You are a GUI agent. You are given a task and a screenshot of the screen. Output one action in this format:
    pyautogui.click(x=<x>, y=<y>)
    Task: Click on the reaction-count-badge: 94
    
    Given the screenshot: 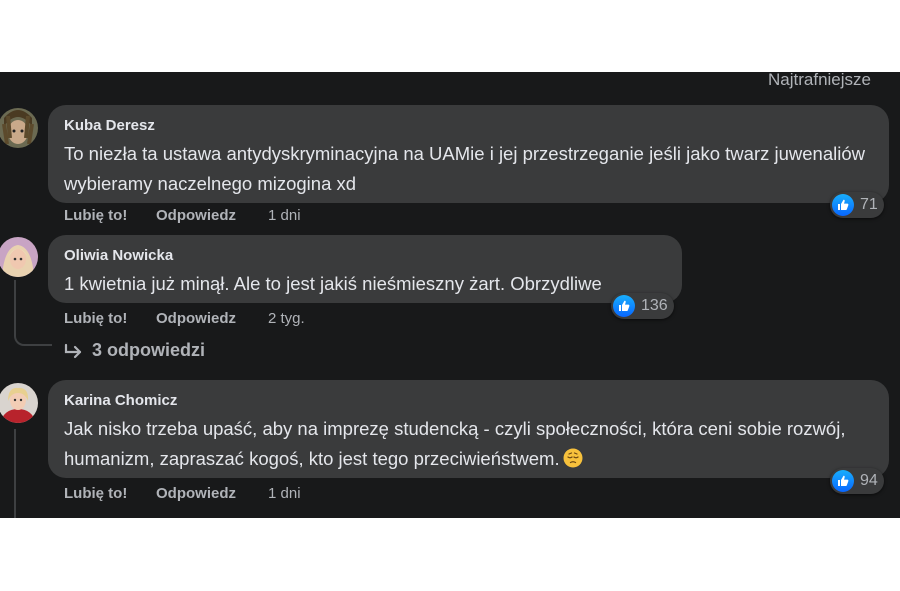 What is the action you would take?
    pyautogui.click(x=857, y=481)
    